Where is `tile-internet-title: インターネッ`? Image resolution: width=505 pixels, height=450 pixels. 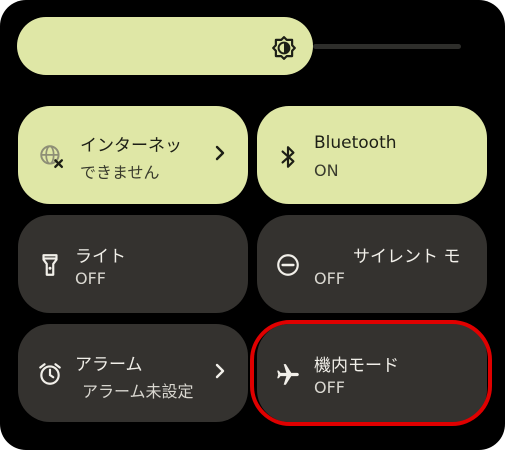 tile-internet-title: インターネッ is located at coordinates (131, 146).